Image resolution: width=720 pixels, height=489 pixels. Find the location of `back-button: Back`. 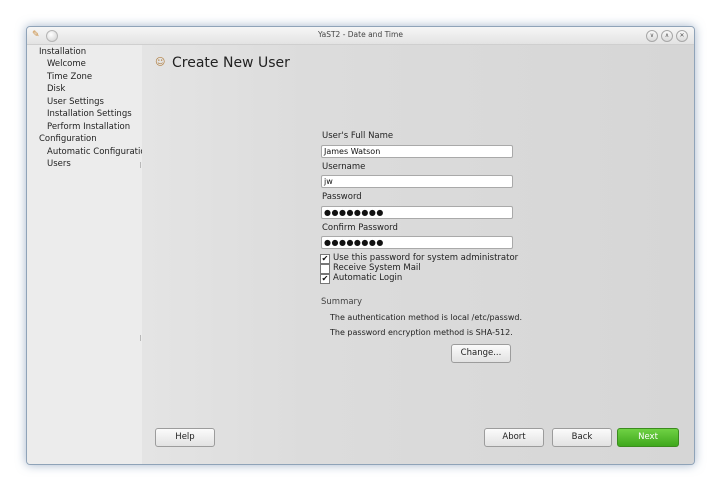

back-button: Back is located at coordinates (582, 437).